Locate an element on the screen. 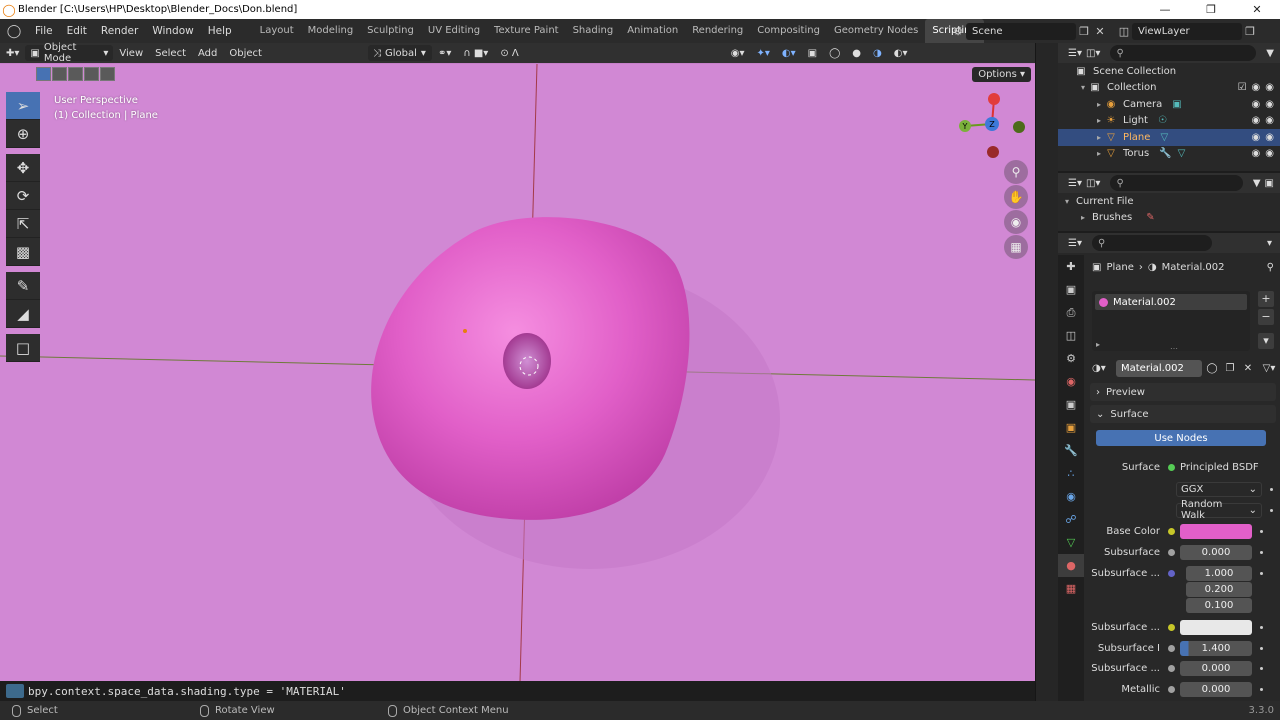 This screenshot has height=720, width=1280. surface-section: ⌄ Surface is located at coordinates (1183, 414).